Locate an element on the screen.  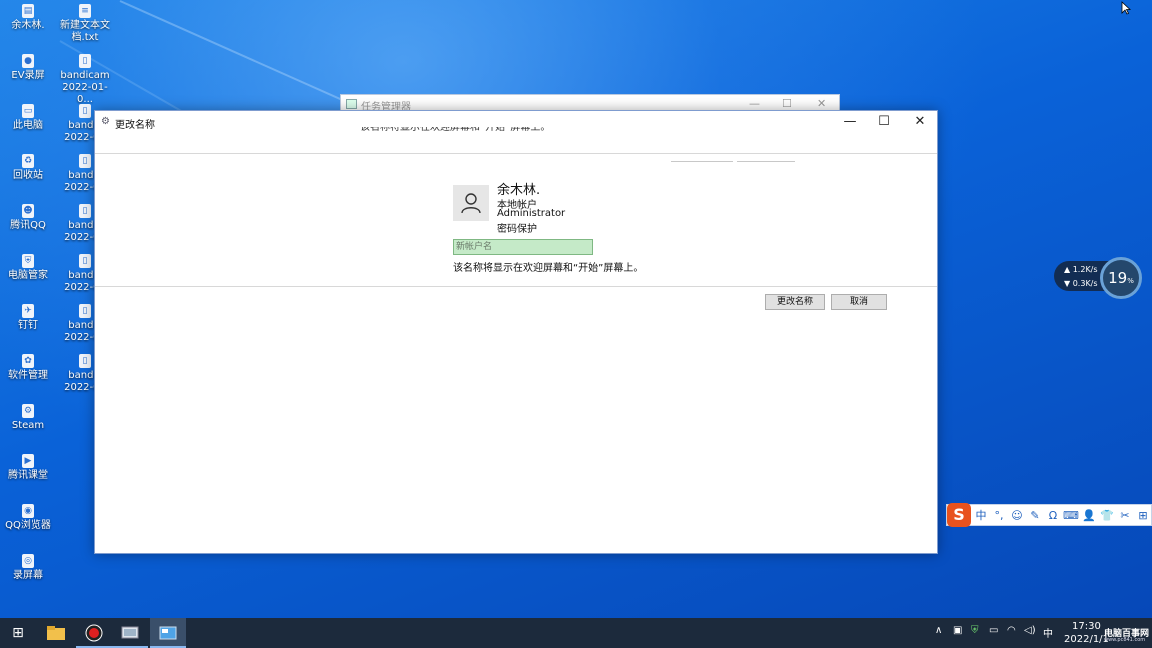
name-hint: 该名称将显示在欢迎屏幕和“开始”屏幕上。 is located at coordinates (548, 268).